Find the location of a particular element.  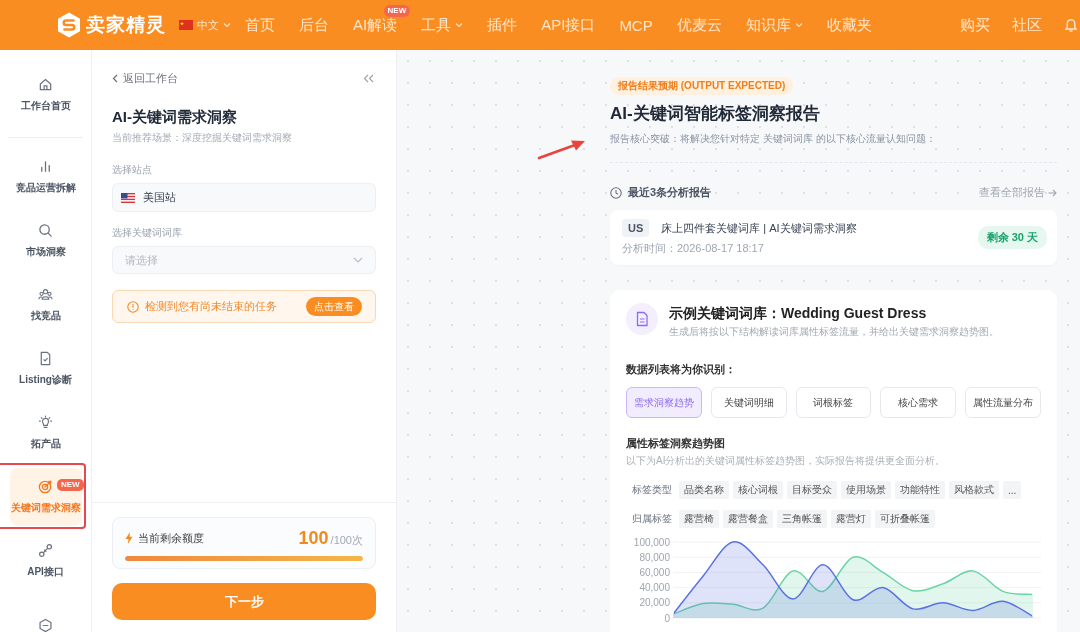

search-icon is located at coordinates (45, 230).